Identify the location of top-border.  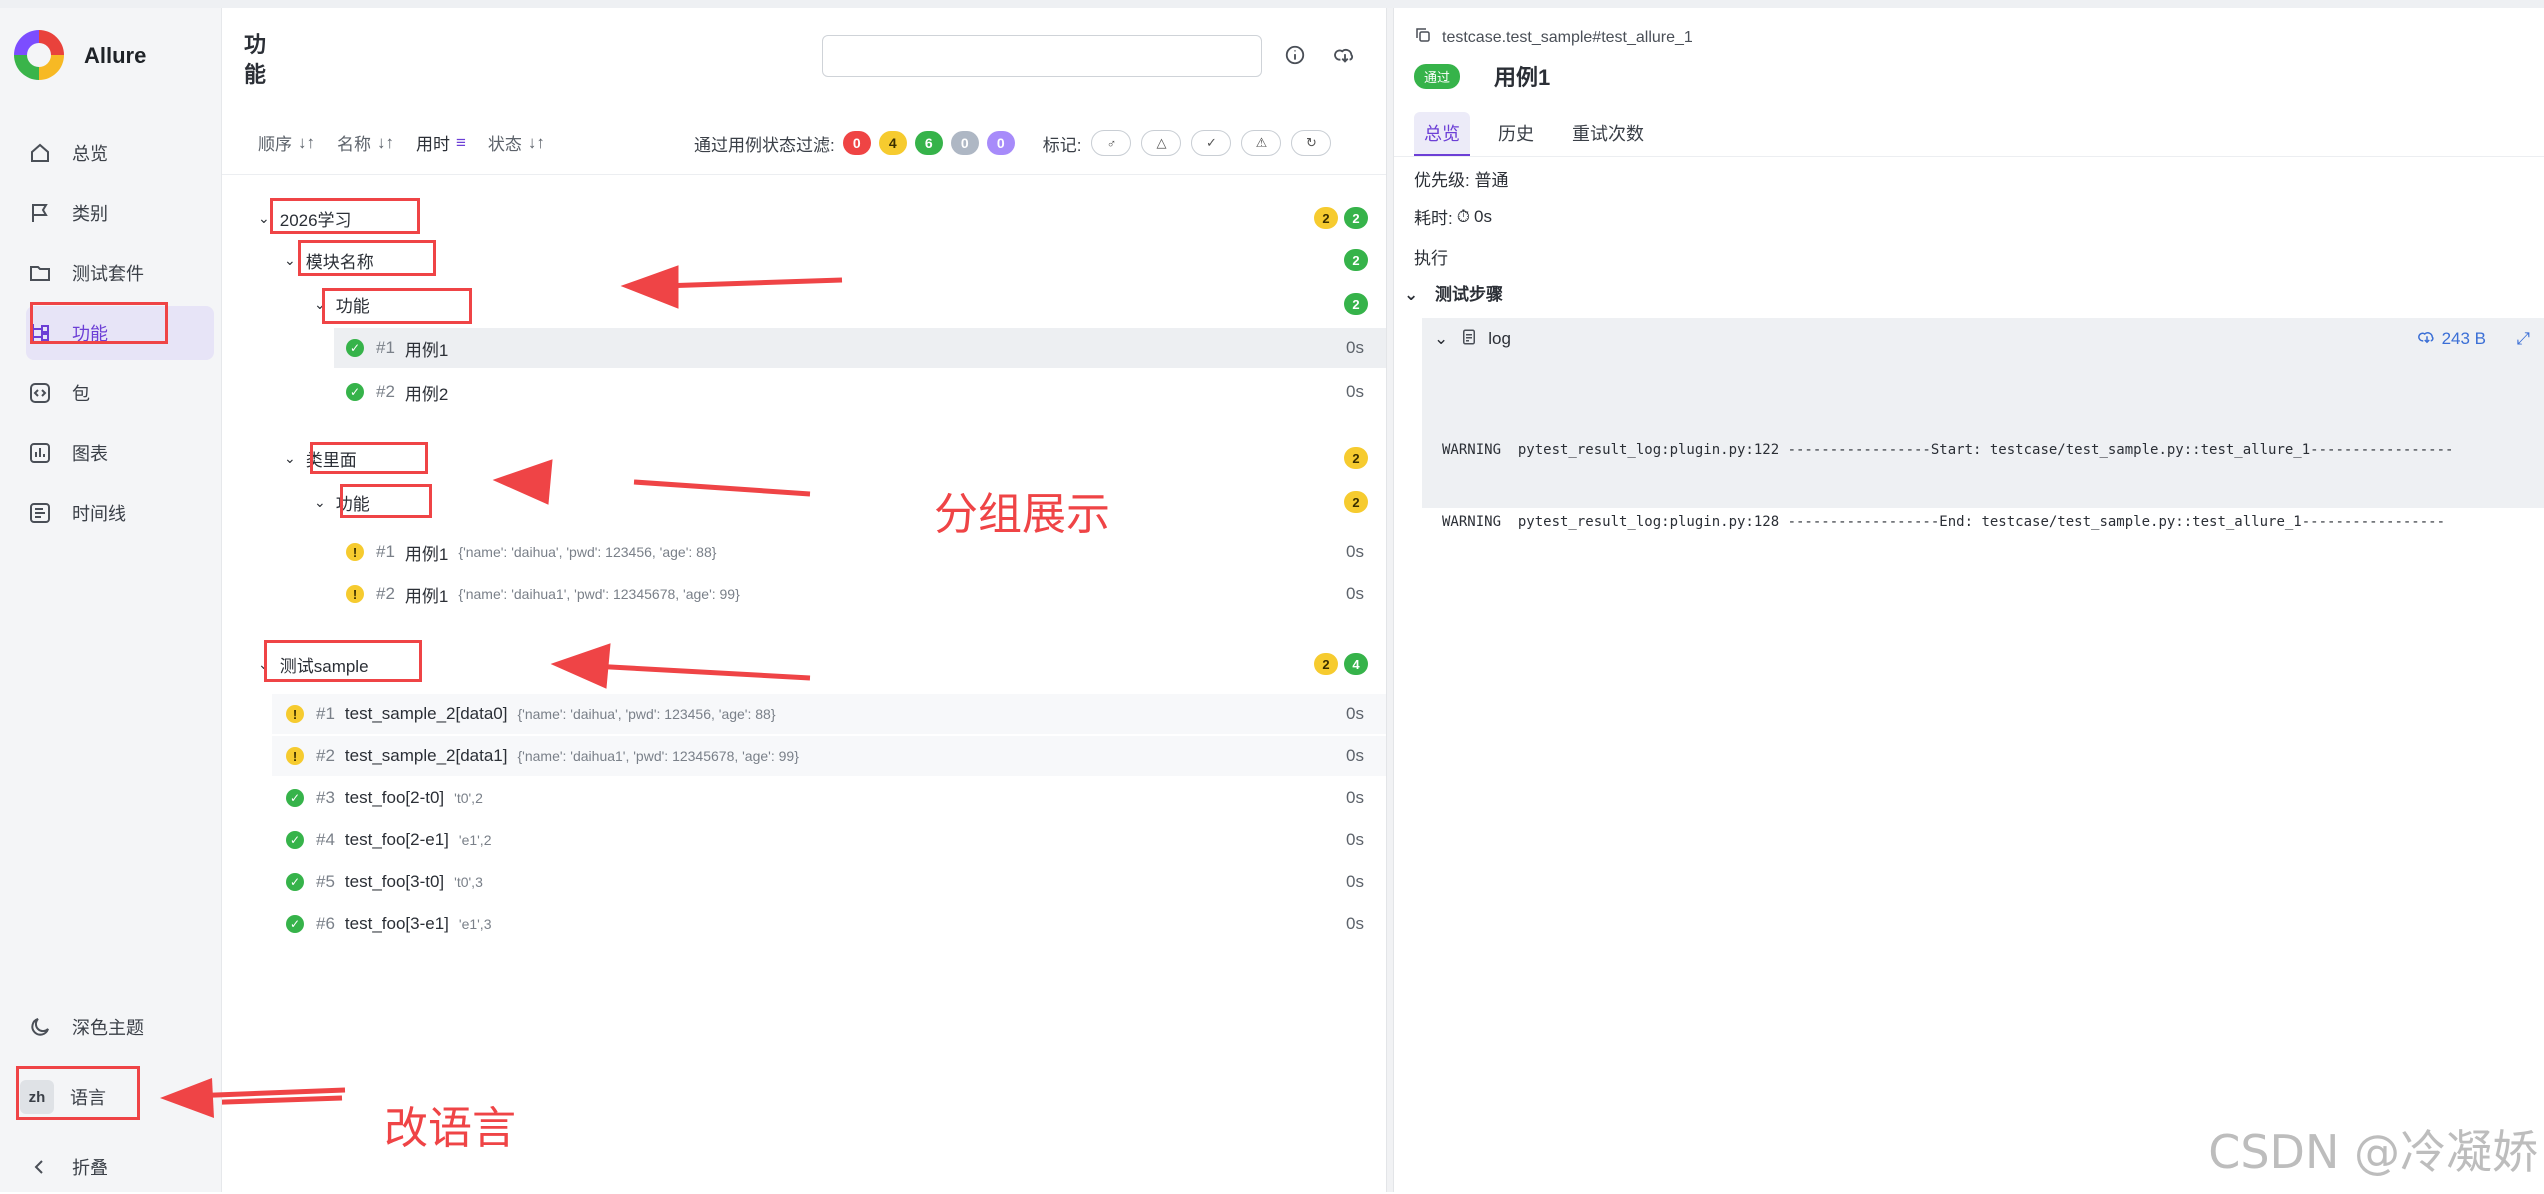
(1272, 4).